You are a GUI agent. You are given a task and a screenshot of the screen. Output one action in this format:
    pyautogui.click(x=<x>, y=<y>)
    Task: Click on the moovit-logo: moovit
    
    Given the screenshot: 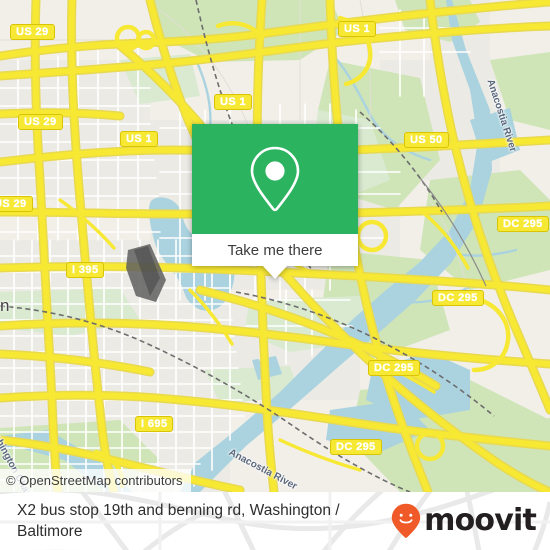 What is the action you would take?
    pyautogui.click(x=464, y=521)
    